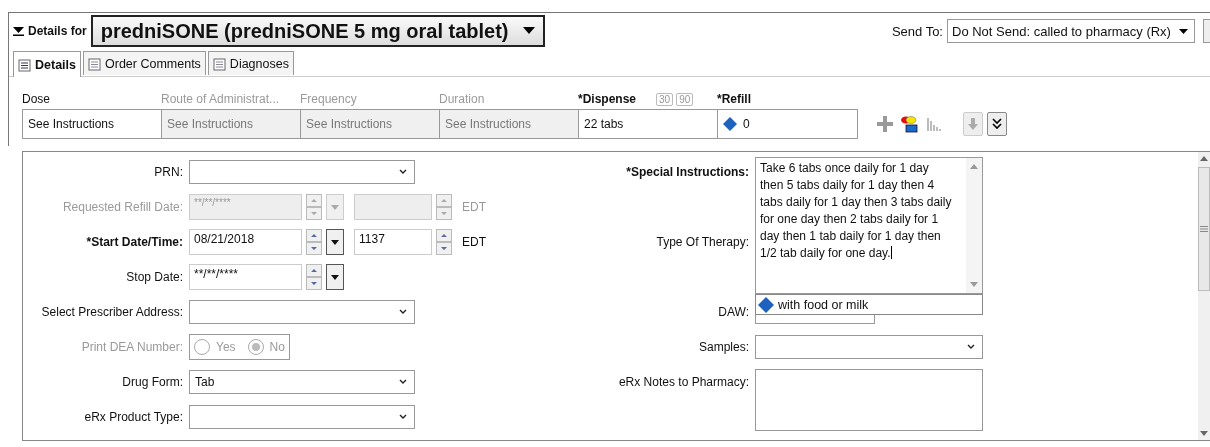  What do you see at coordinates (36, 99) in the screenshot?
I see `column-label: Dose` at bounding box center [36, 99].